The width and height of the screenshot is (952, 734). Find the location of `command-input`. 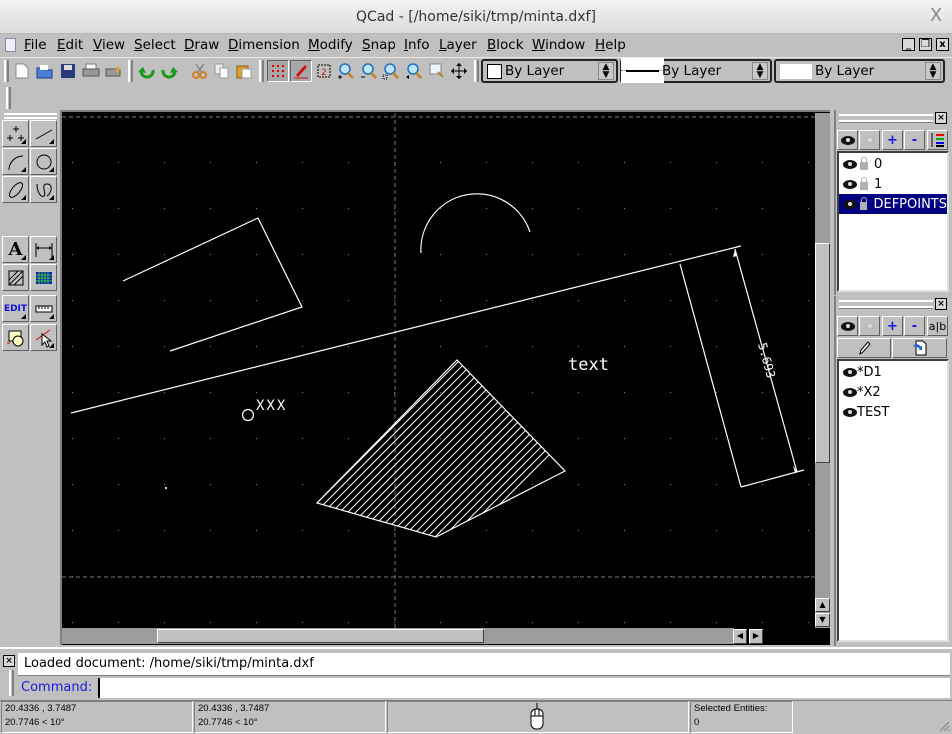

command-input is located at coordinates (524, 688).